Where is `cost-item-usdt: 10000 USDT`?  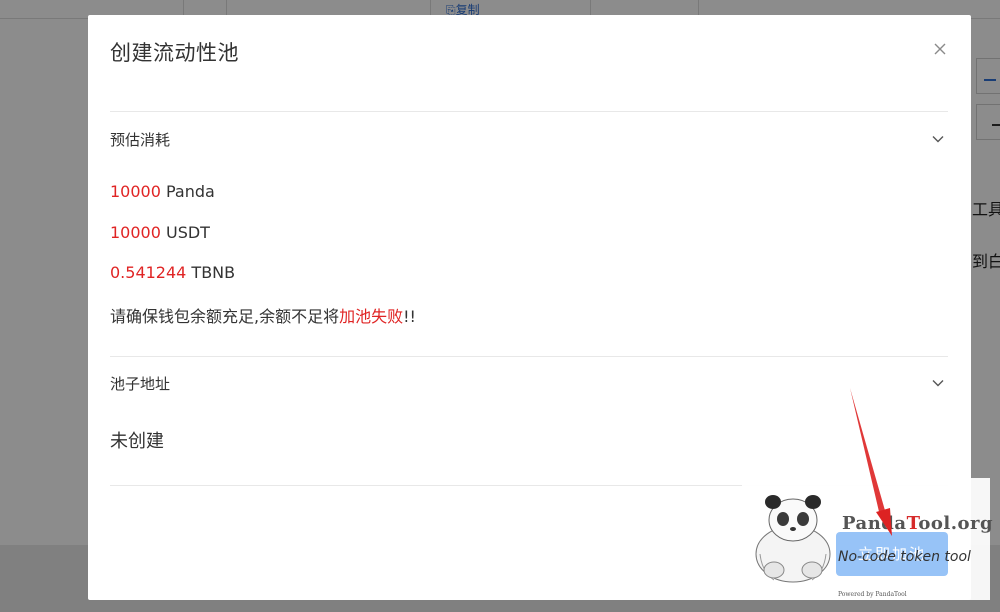
cost-item-usdt: 10000 USDT is located at coordinates (160, 232).